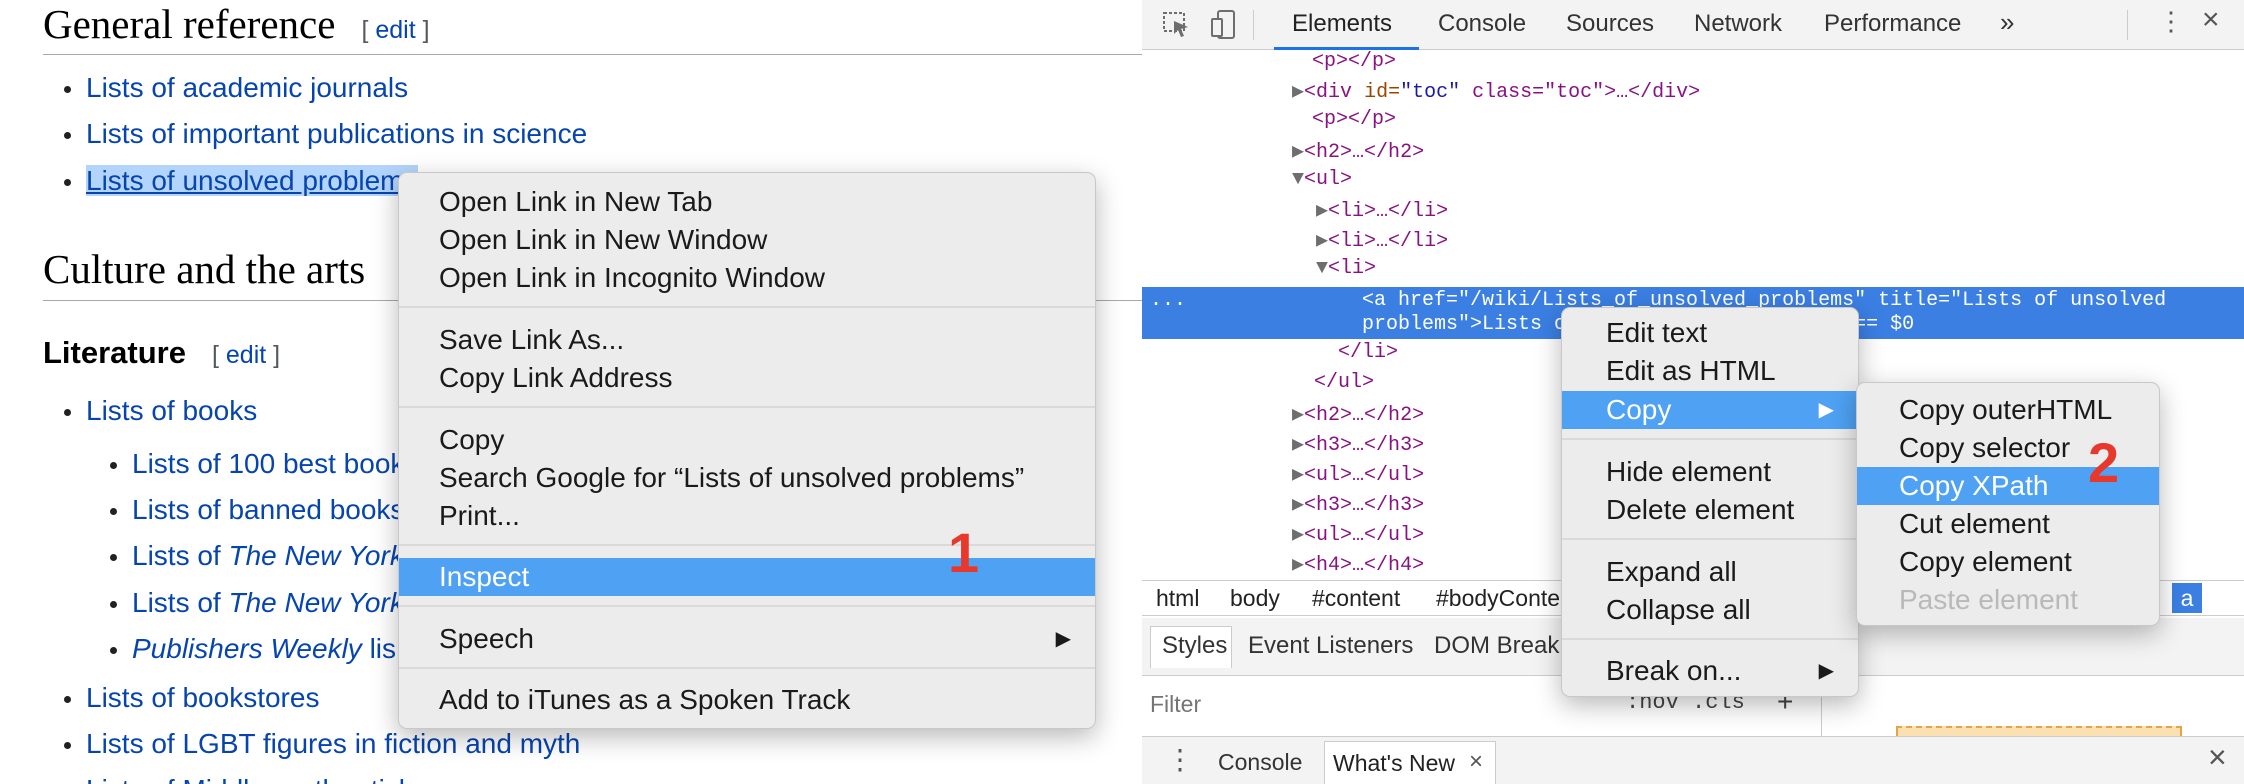  What do you see at coordinates (1342, 24) in the screenshot?
I see `tab-elements: Elements` at bounding box center [1342, 24].